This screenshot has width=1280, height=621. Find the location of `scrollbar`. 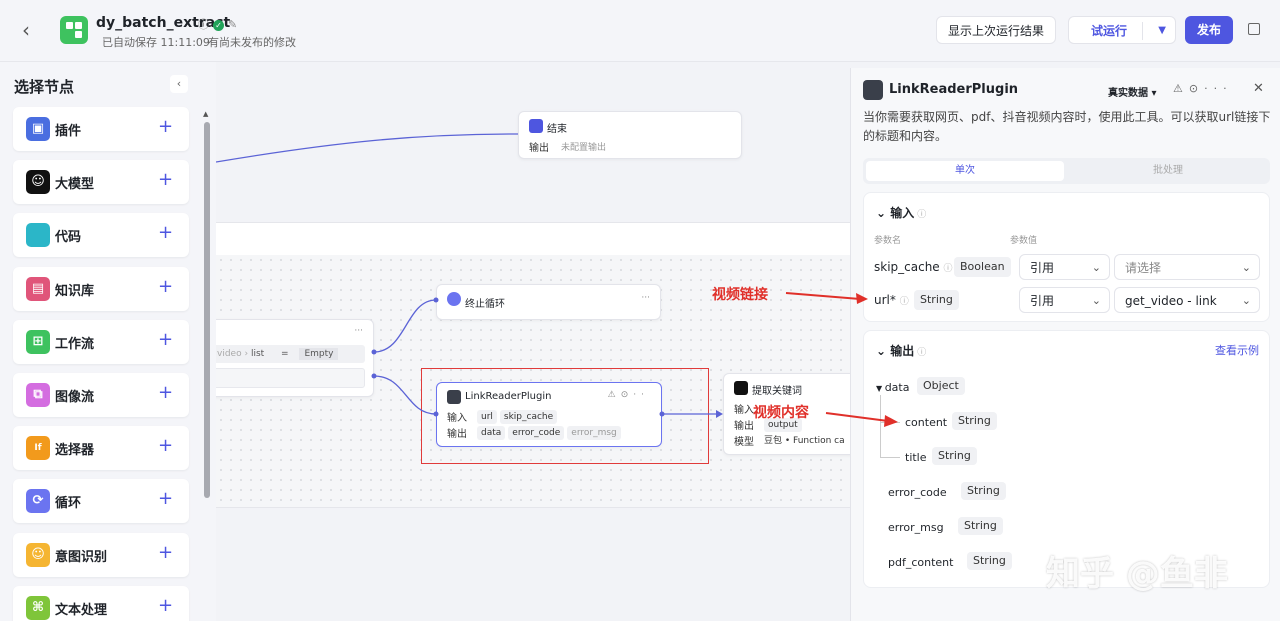

scrollbar is located at coordinates (207, 310).